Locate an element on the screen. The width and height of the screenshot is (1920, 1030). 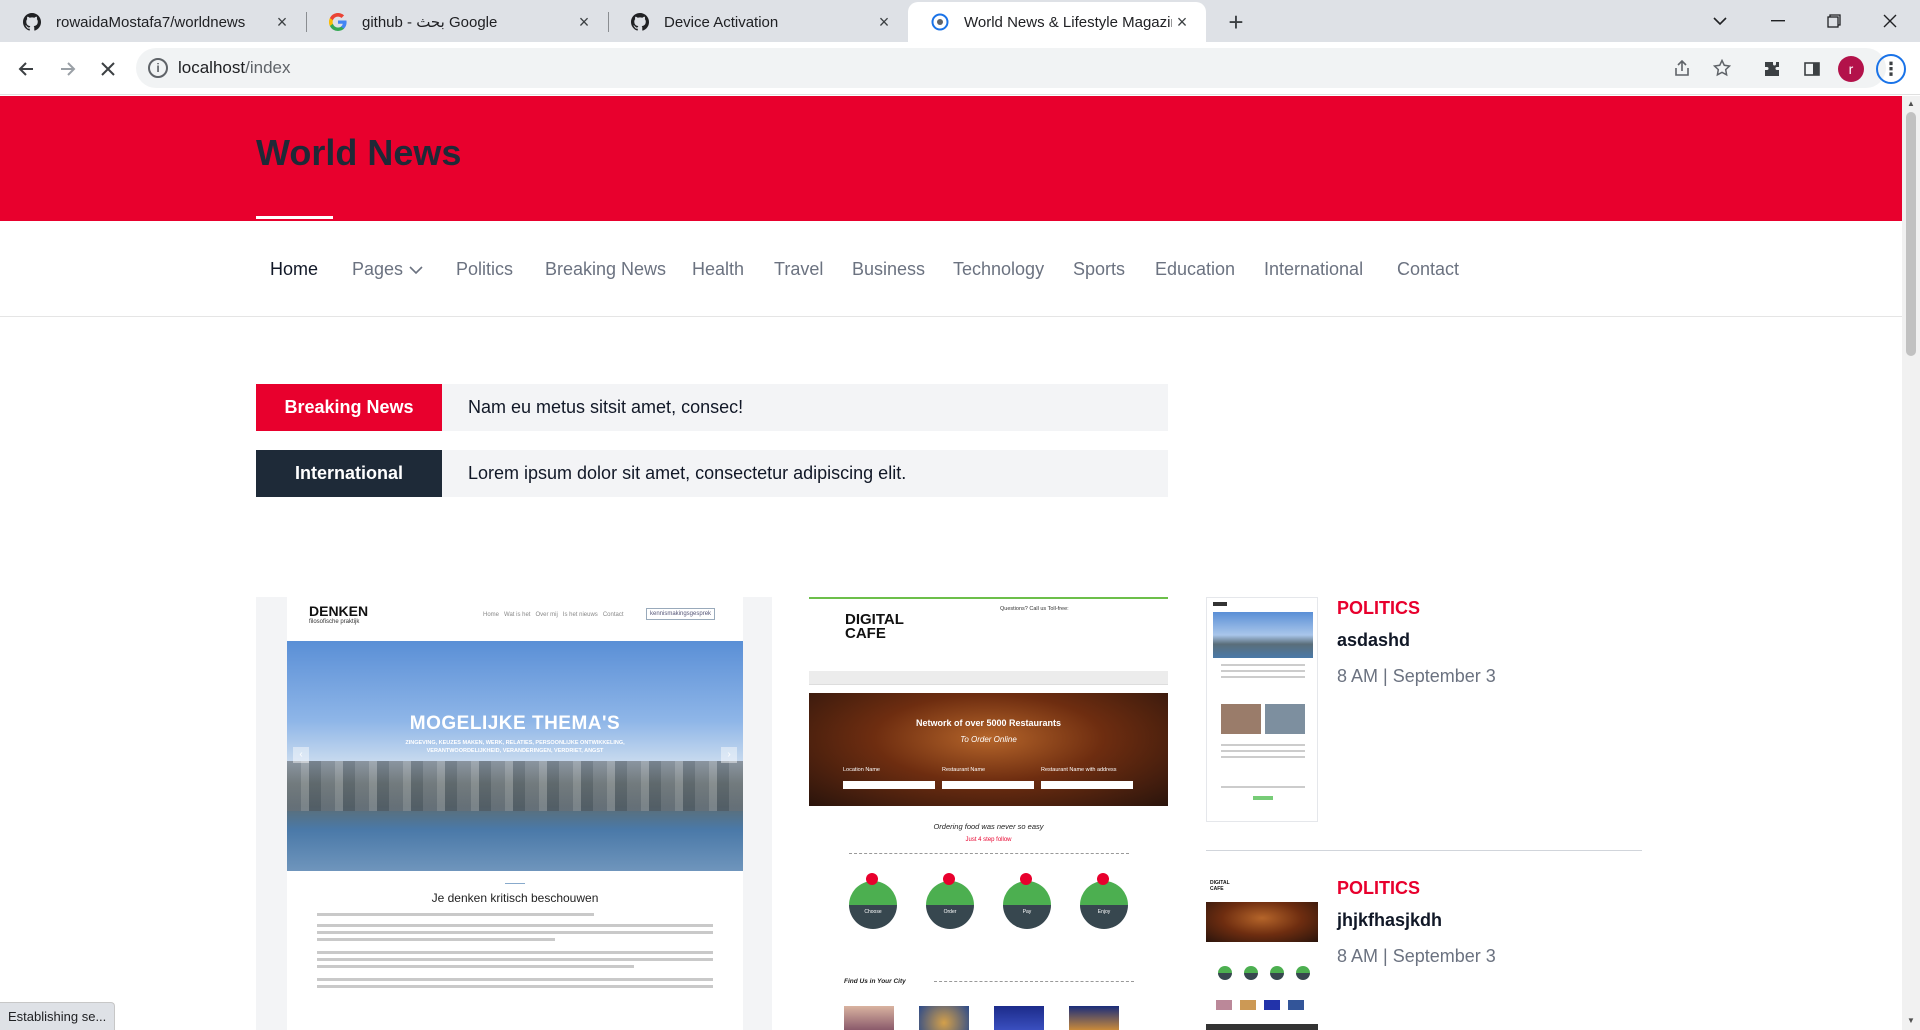
browser-toolbar: i localhost/index r ⋮ is located at coordinates (960, 68).